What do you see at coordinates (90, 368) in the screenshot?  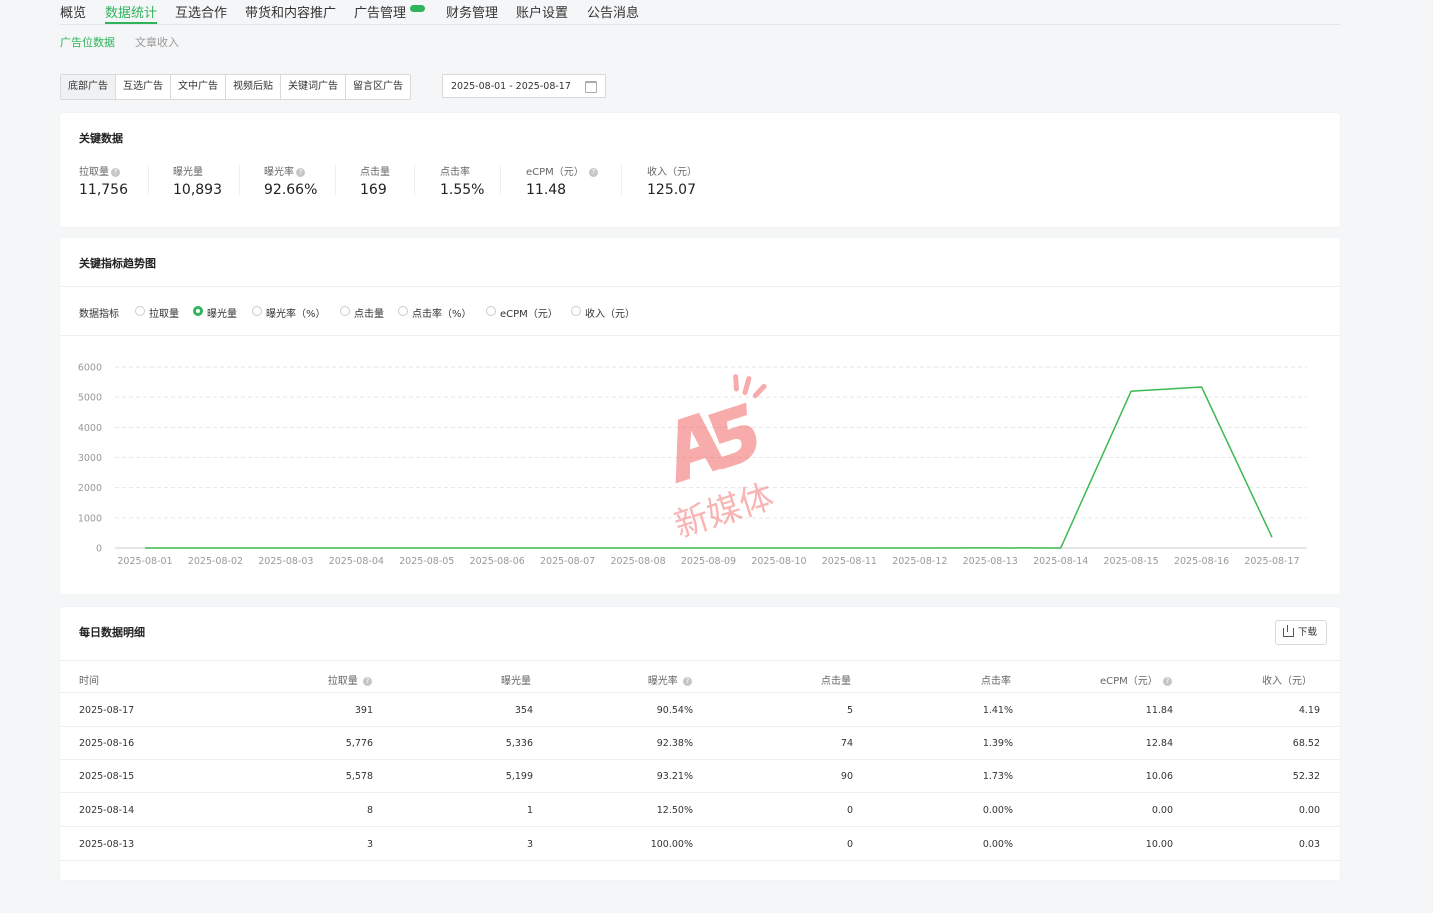 I see `y-tick-label: 6000` at bounding box center [90, 368].